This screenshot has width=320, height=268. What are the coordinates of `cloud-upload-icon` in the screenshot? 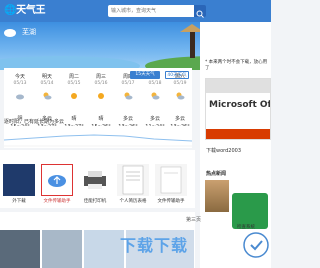 It's located at (57, 181).